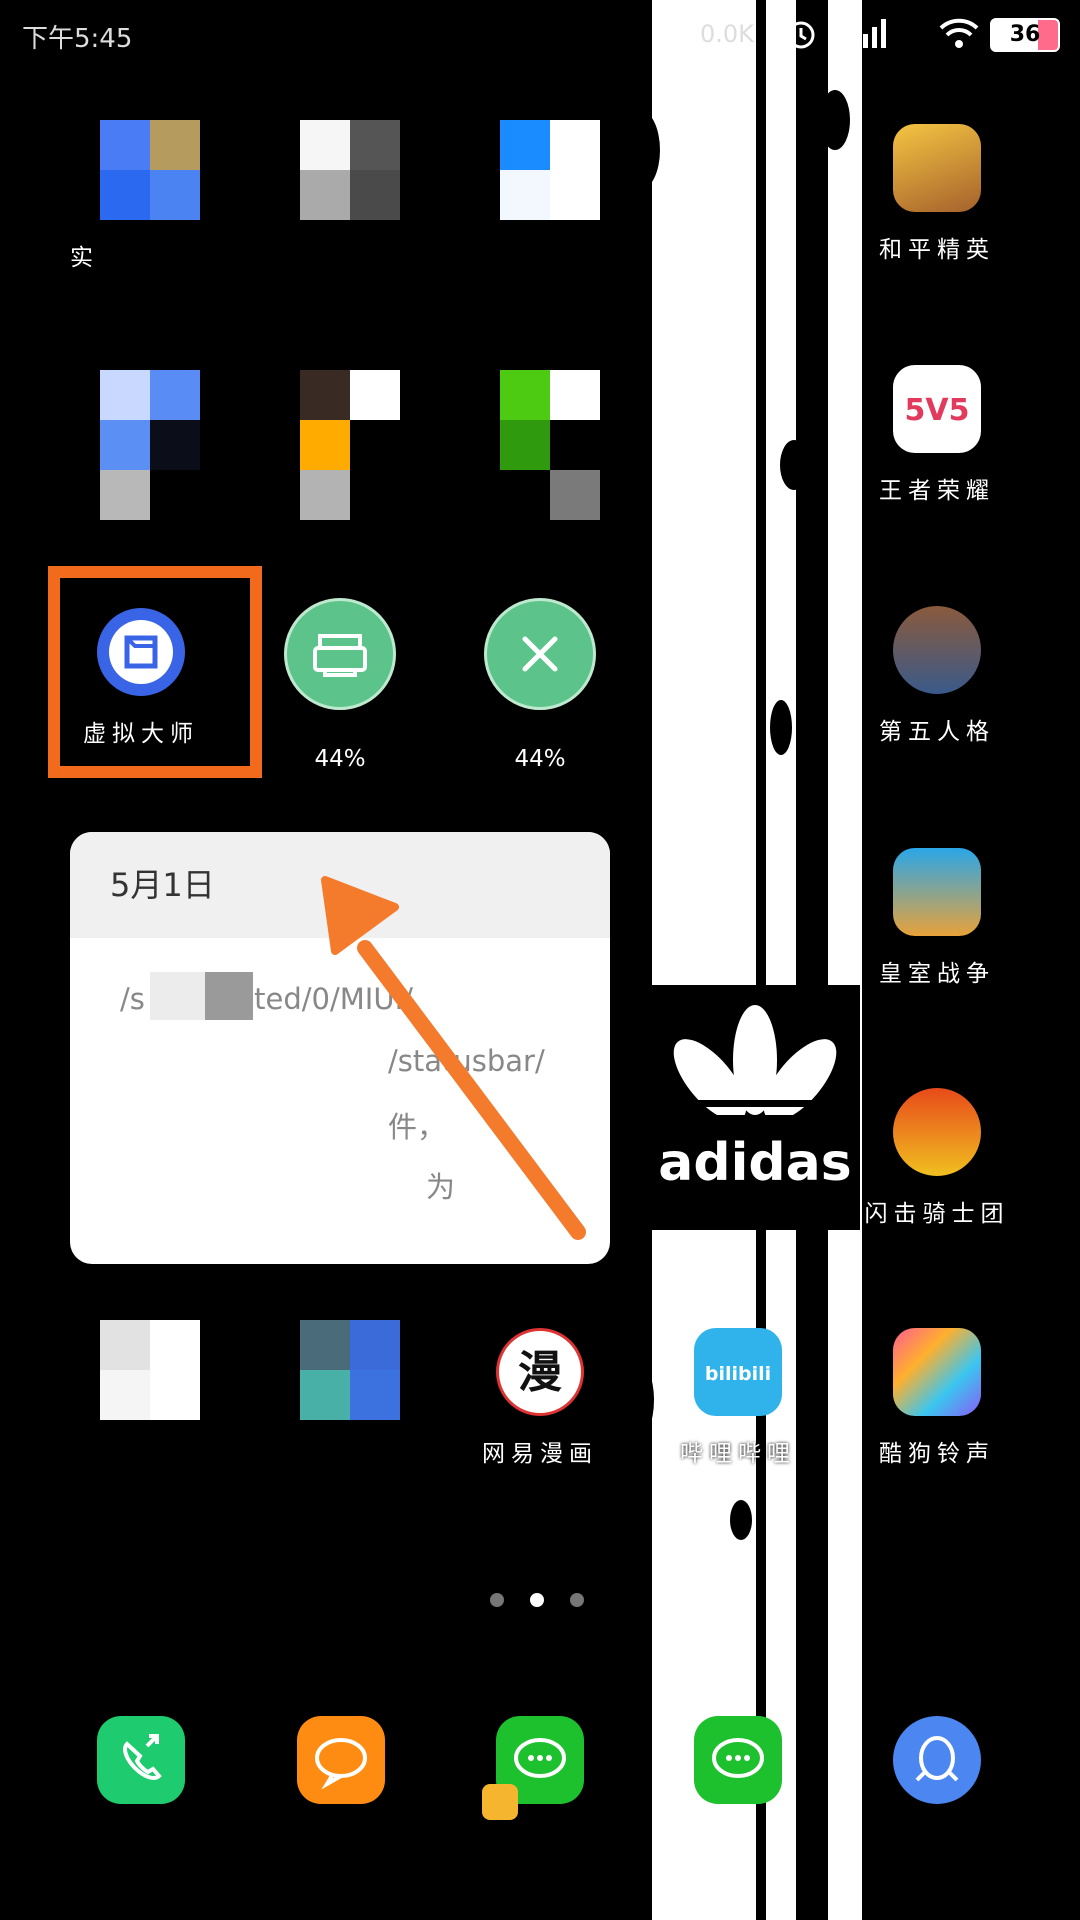  I want to click on app-netease-comics: 漫 网易漫画, so click(540, 1398).